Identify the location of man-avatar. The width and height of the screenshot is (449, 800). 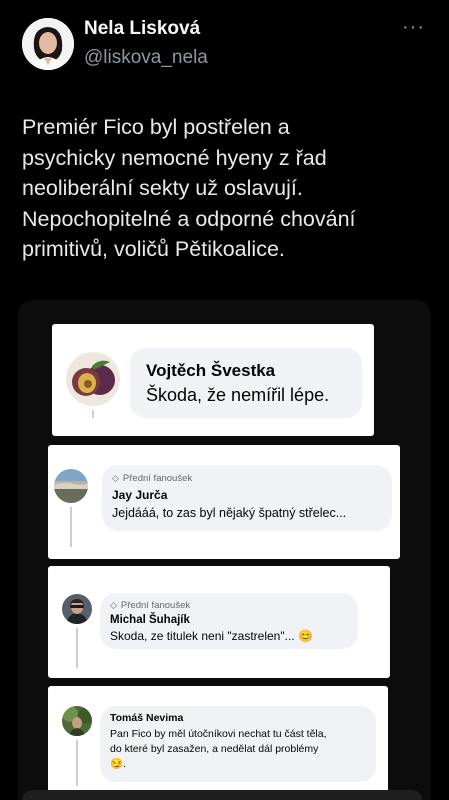
(77, 609).